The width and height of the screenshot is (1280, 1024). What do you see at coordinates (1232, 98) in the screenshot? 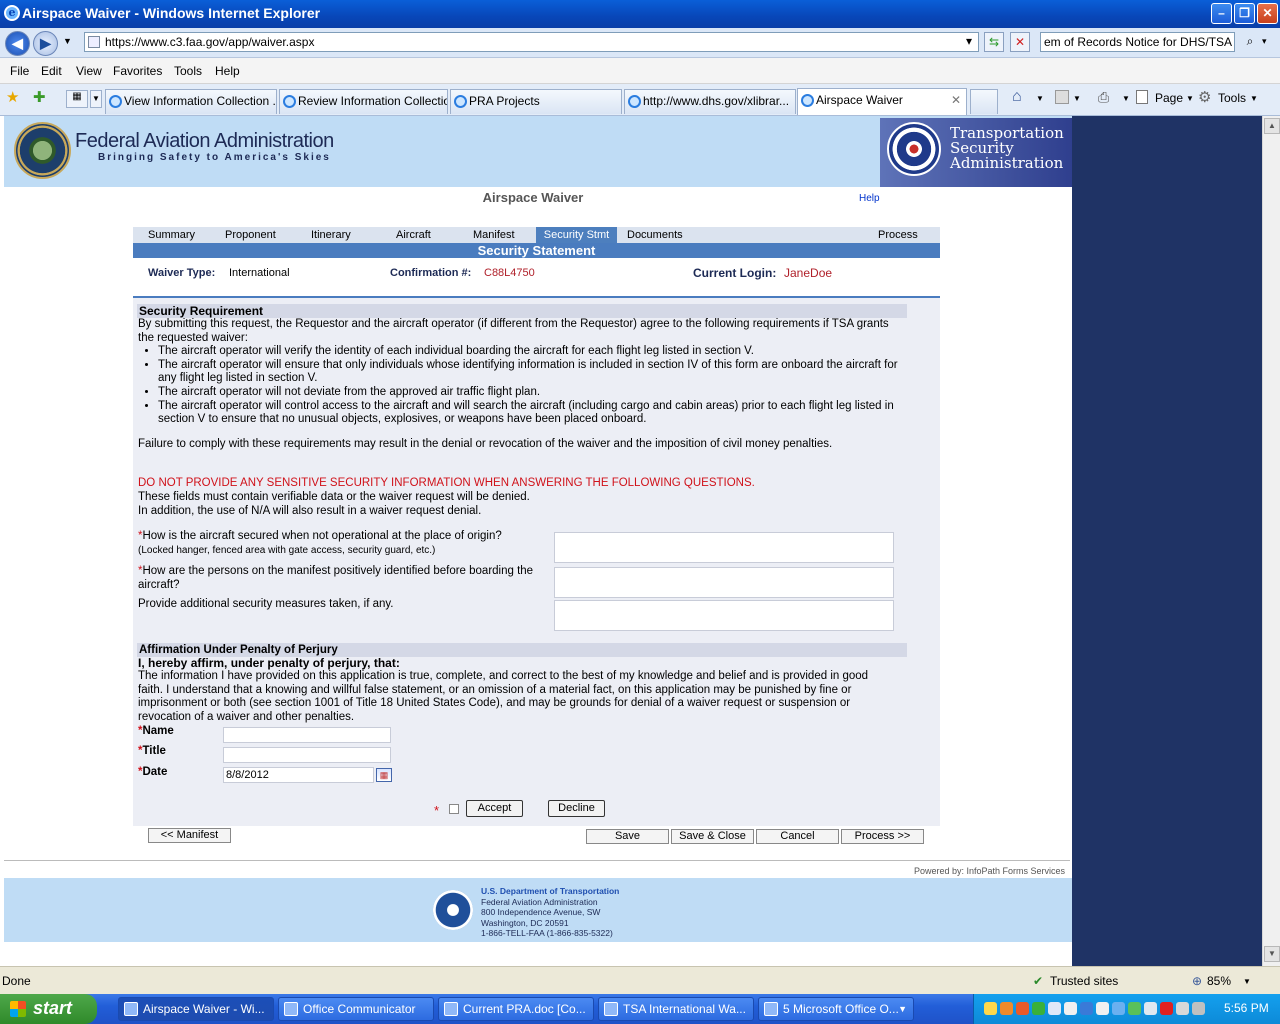
I see `tools-menu: Tools` at bounding box center [1232, 98].